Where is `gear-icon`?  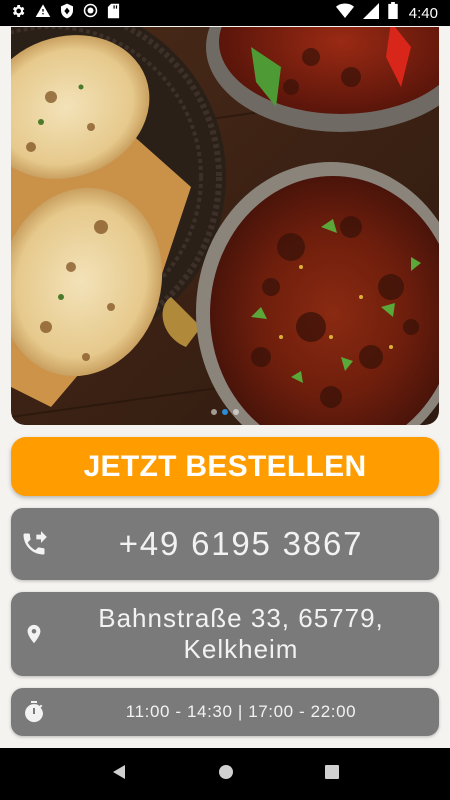
gear-icon is located at coordinates (18, 13).